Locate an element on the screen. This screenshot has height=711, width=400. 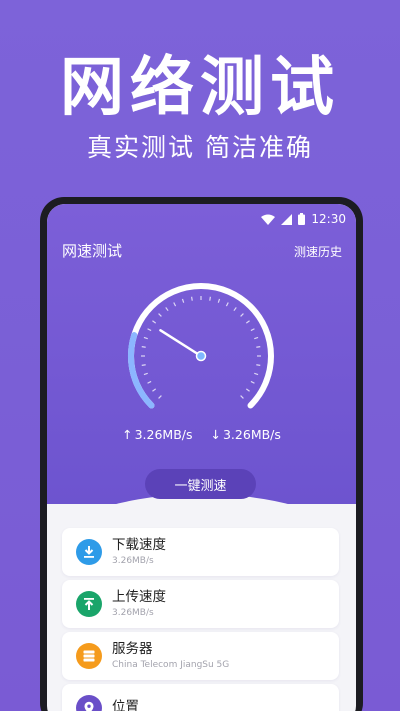
status-bar: 12:30 is located at coordinates (303, 219).